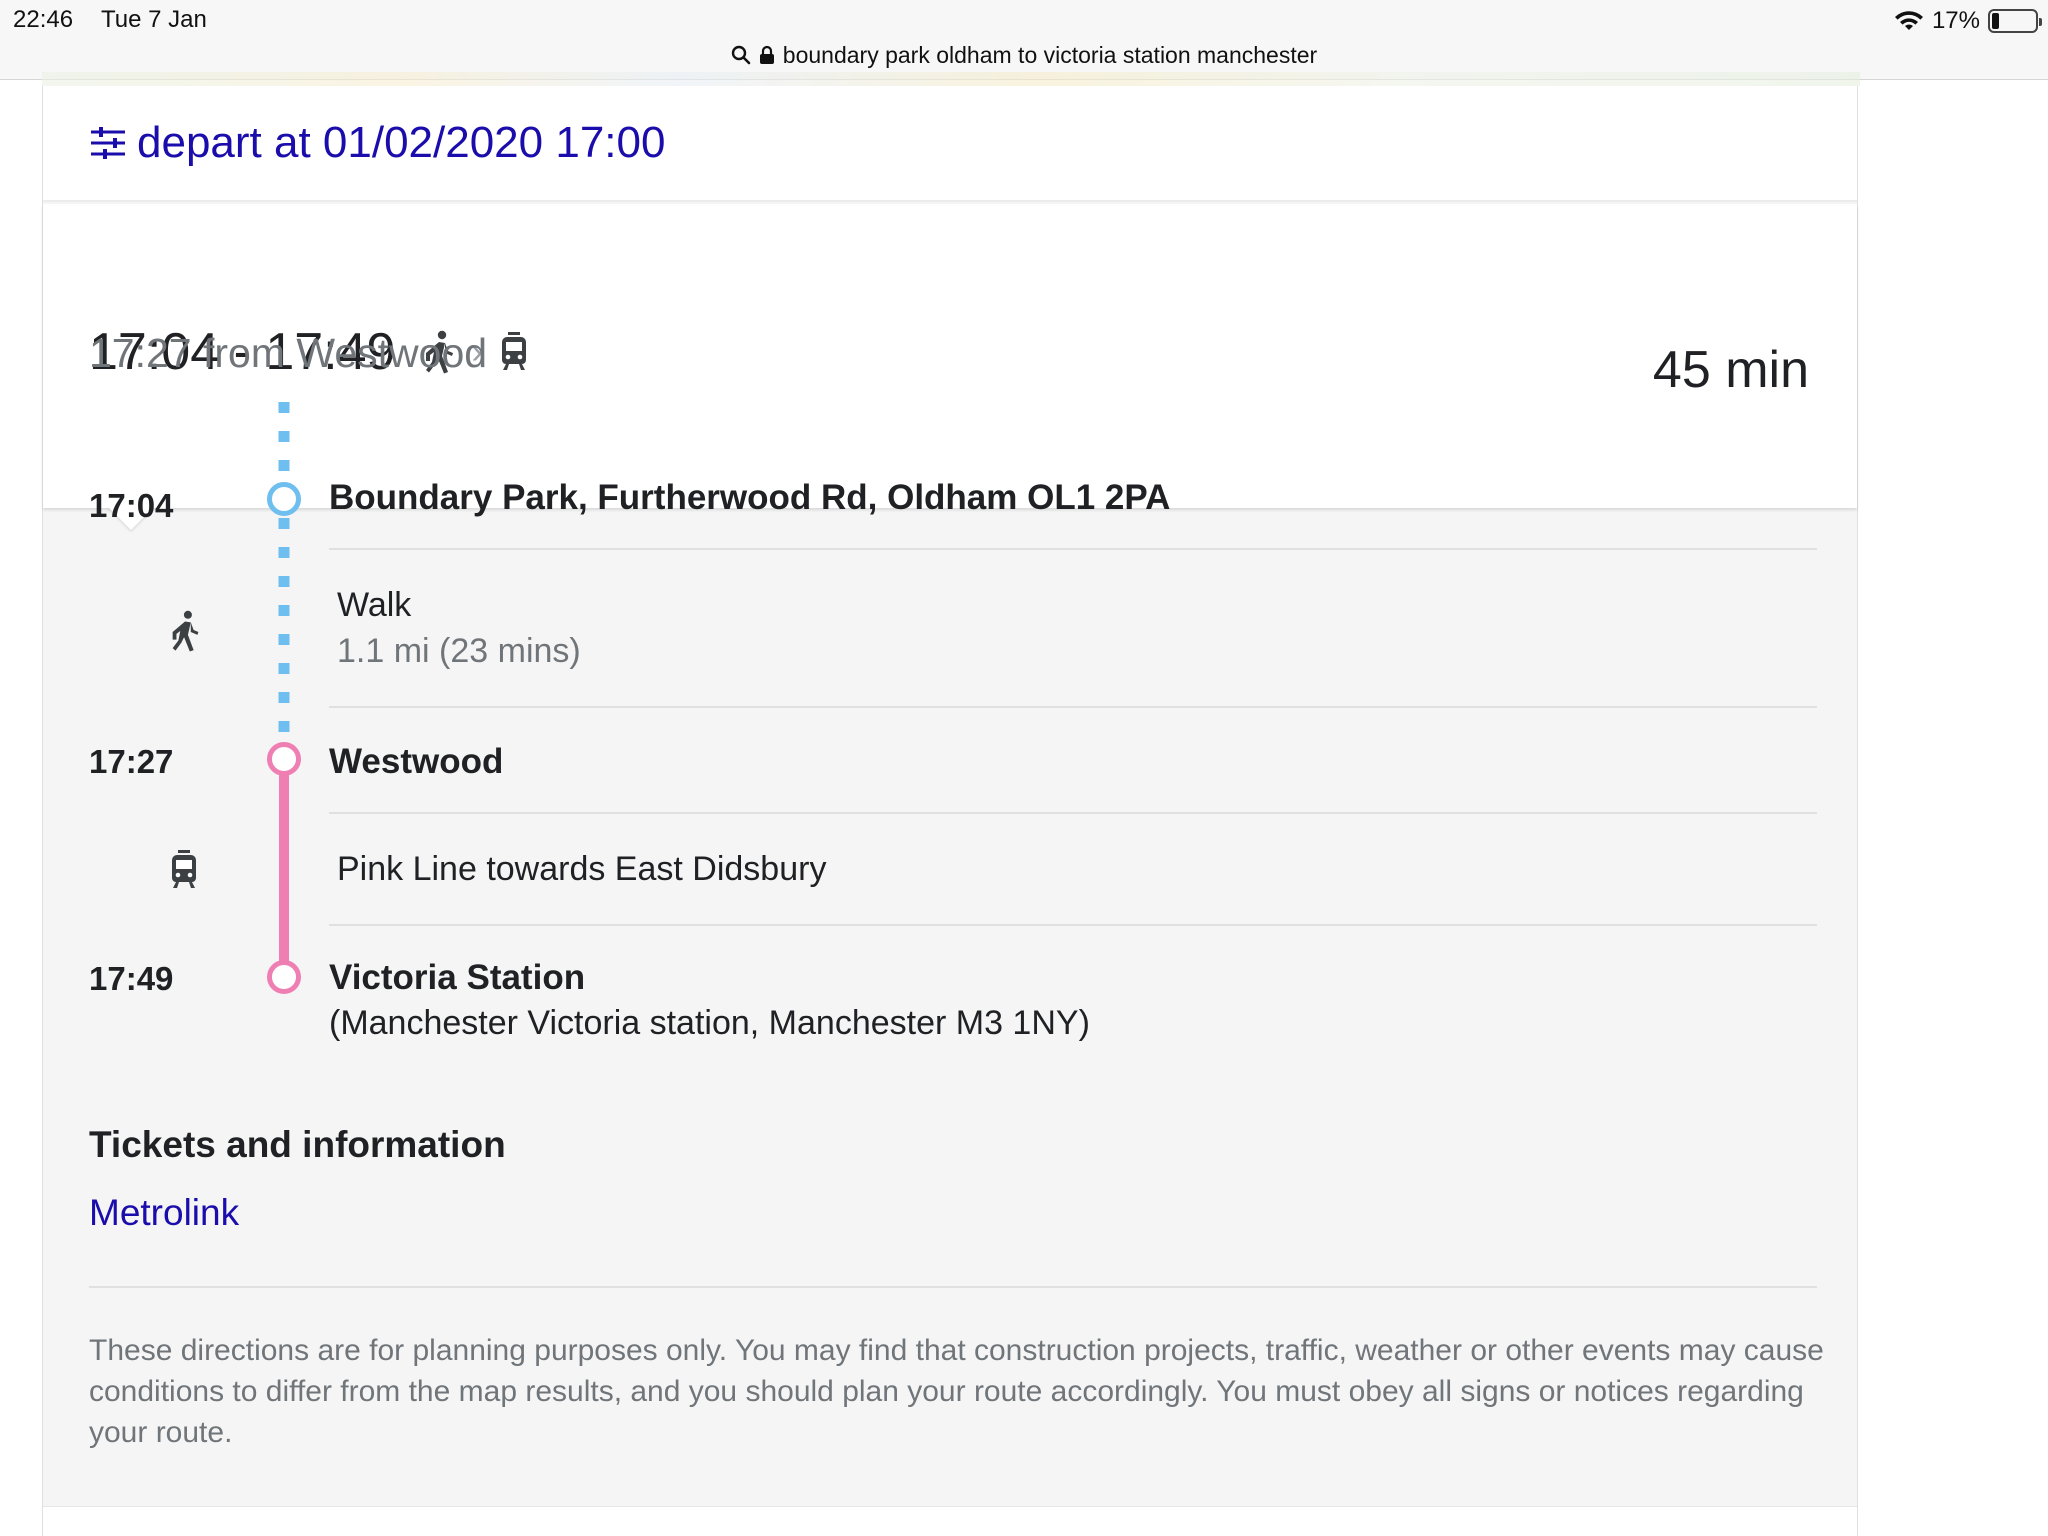 Image resolution: width=2048 pixels, height=1536 pixels. I want to click on status-time: 22:46, so click(43, 19).